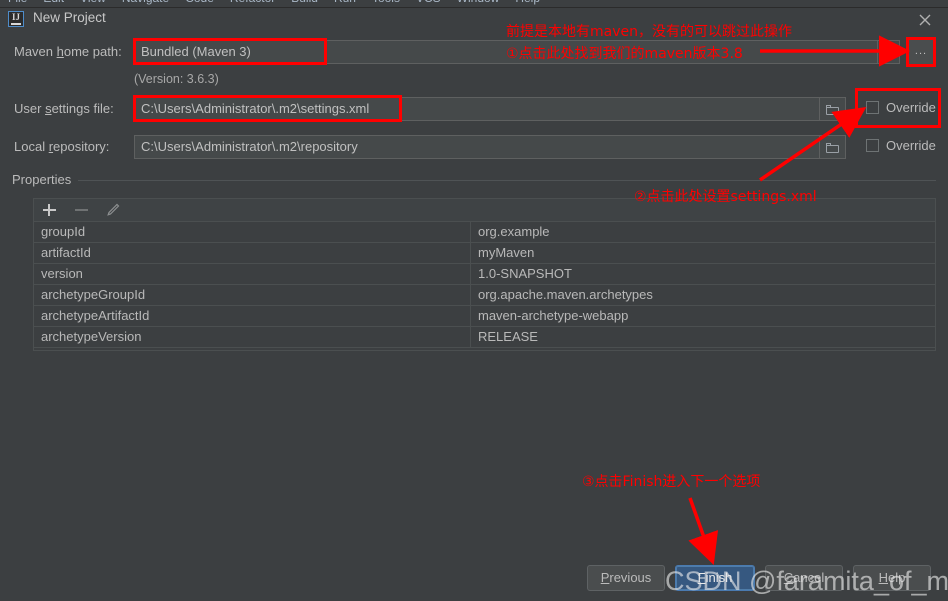 The width and height of the screenshot is (948, 601). I want to click on property-value-cell: maven-archetype-webapp, so click(703, 316).